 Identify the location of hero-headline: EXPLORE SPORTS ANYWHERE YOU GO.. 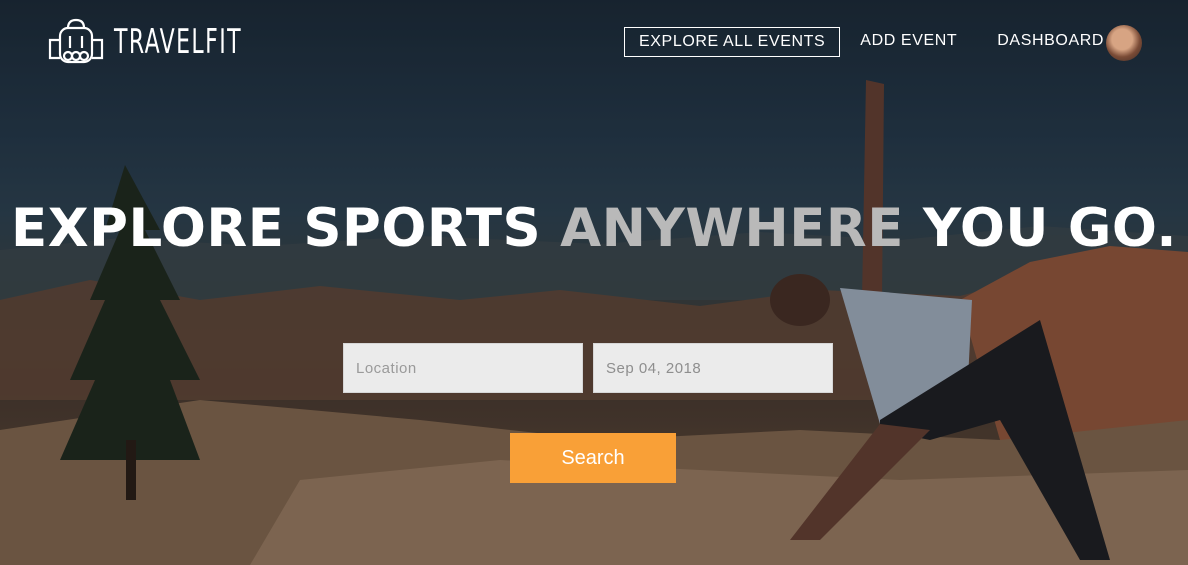
(594, 228).